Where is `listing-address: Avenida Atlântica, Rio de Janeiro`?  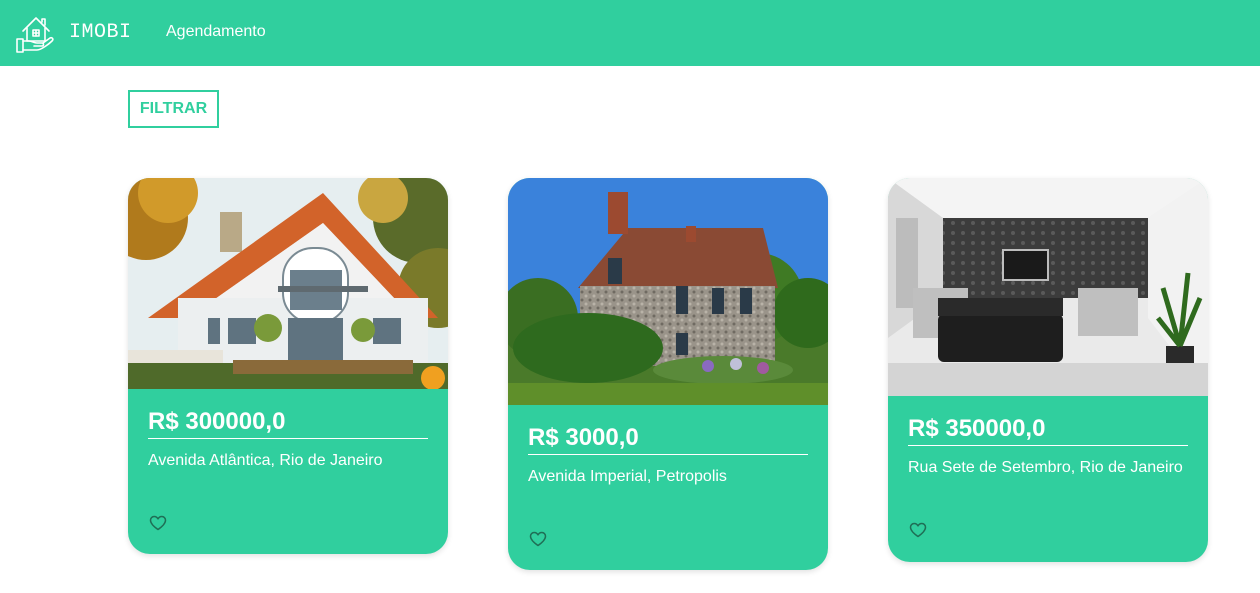 listing-address: Avenida Atlântica, Rio de Janeiro is located at coordinates (265, 460).